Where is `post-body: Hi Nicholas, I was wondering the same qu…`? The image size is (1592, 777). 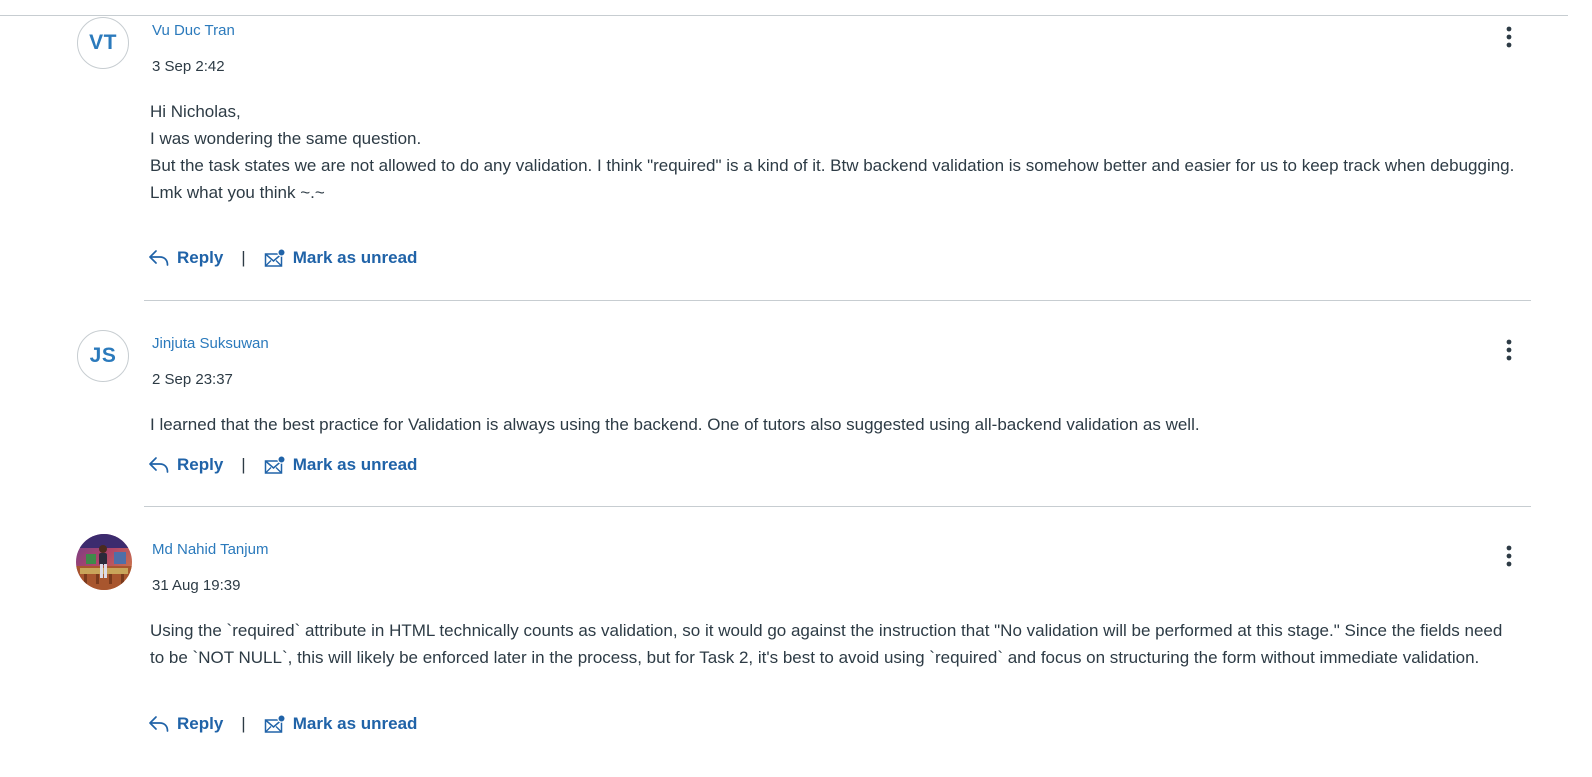
post-body: Hi Nicholas, I was wondering the same qu… is located at coordinates (835, 152).